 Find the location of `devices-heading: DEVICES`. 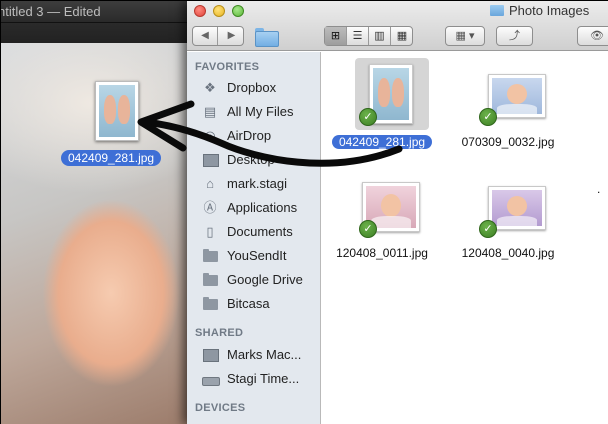

devices-heading: DEVICES is located at coordinates (220, 408).